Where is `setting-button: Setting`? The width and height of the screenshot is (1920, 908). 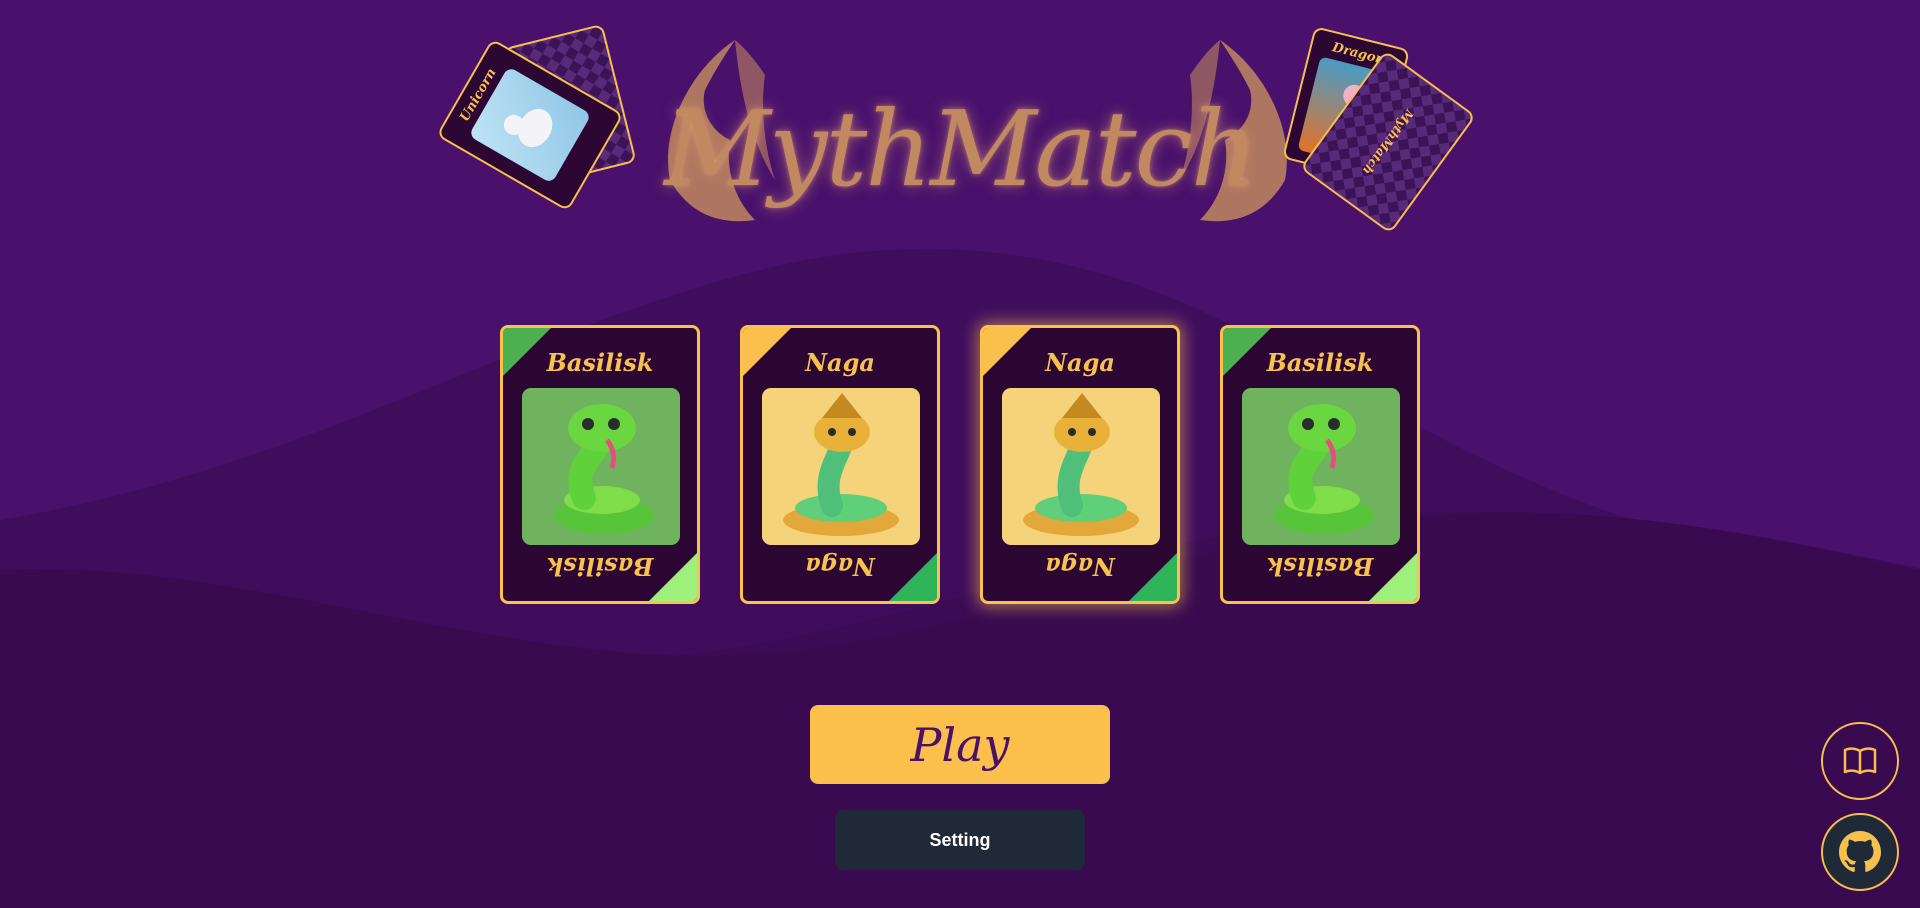 setting-button: Setting is located at coordinates (960, 840).